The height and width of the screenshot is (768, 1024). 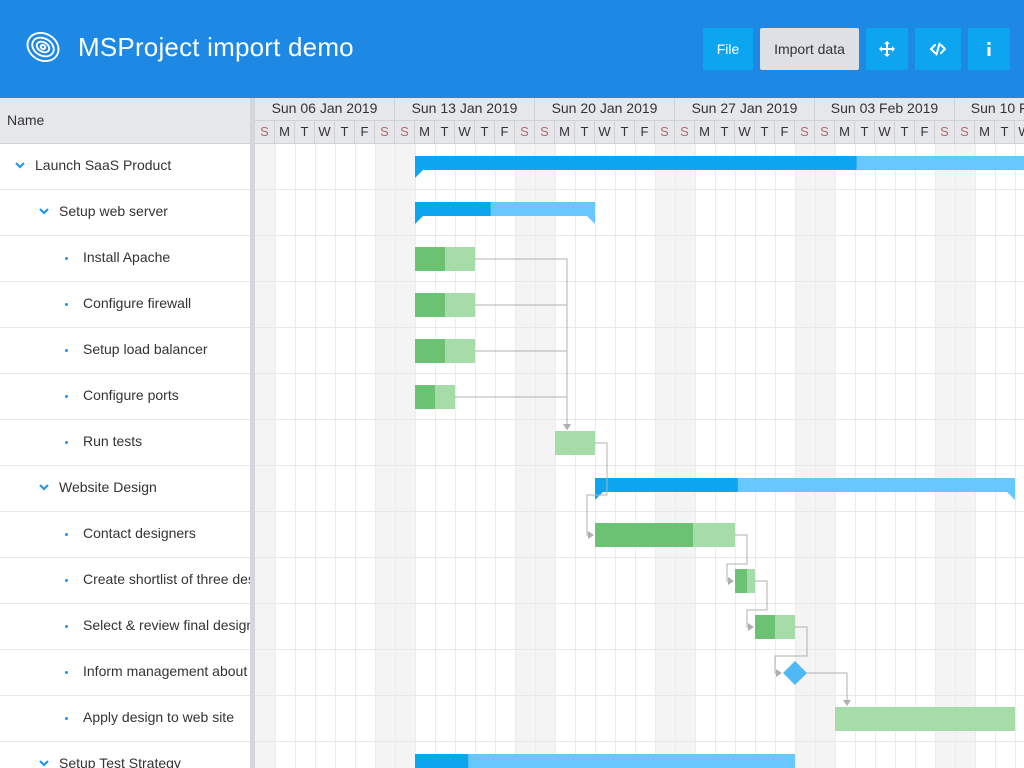 I want to click on task-name: Install Apache, so click(x=127, y=257).